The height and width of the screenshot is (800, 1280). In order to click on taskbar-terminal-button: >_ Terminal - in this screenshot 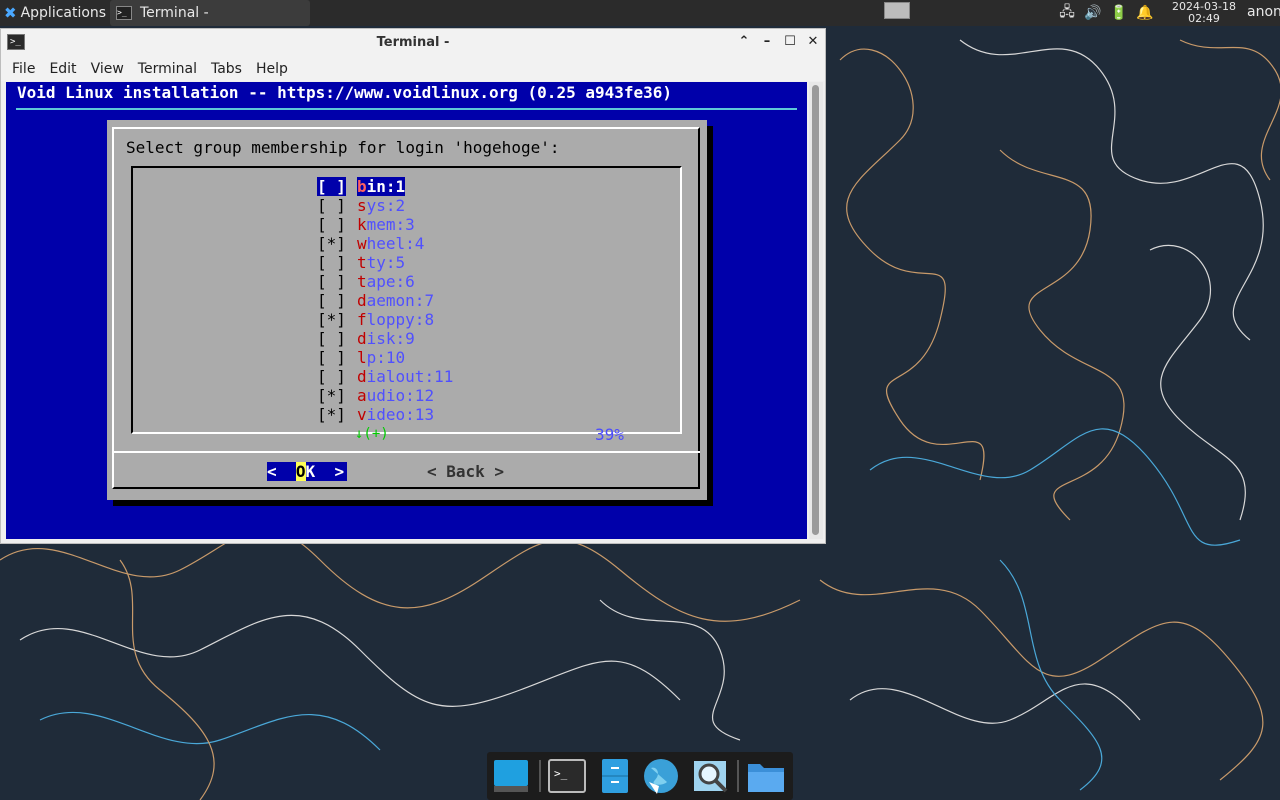, I will do `click(210, 13)`.